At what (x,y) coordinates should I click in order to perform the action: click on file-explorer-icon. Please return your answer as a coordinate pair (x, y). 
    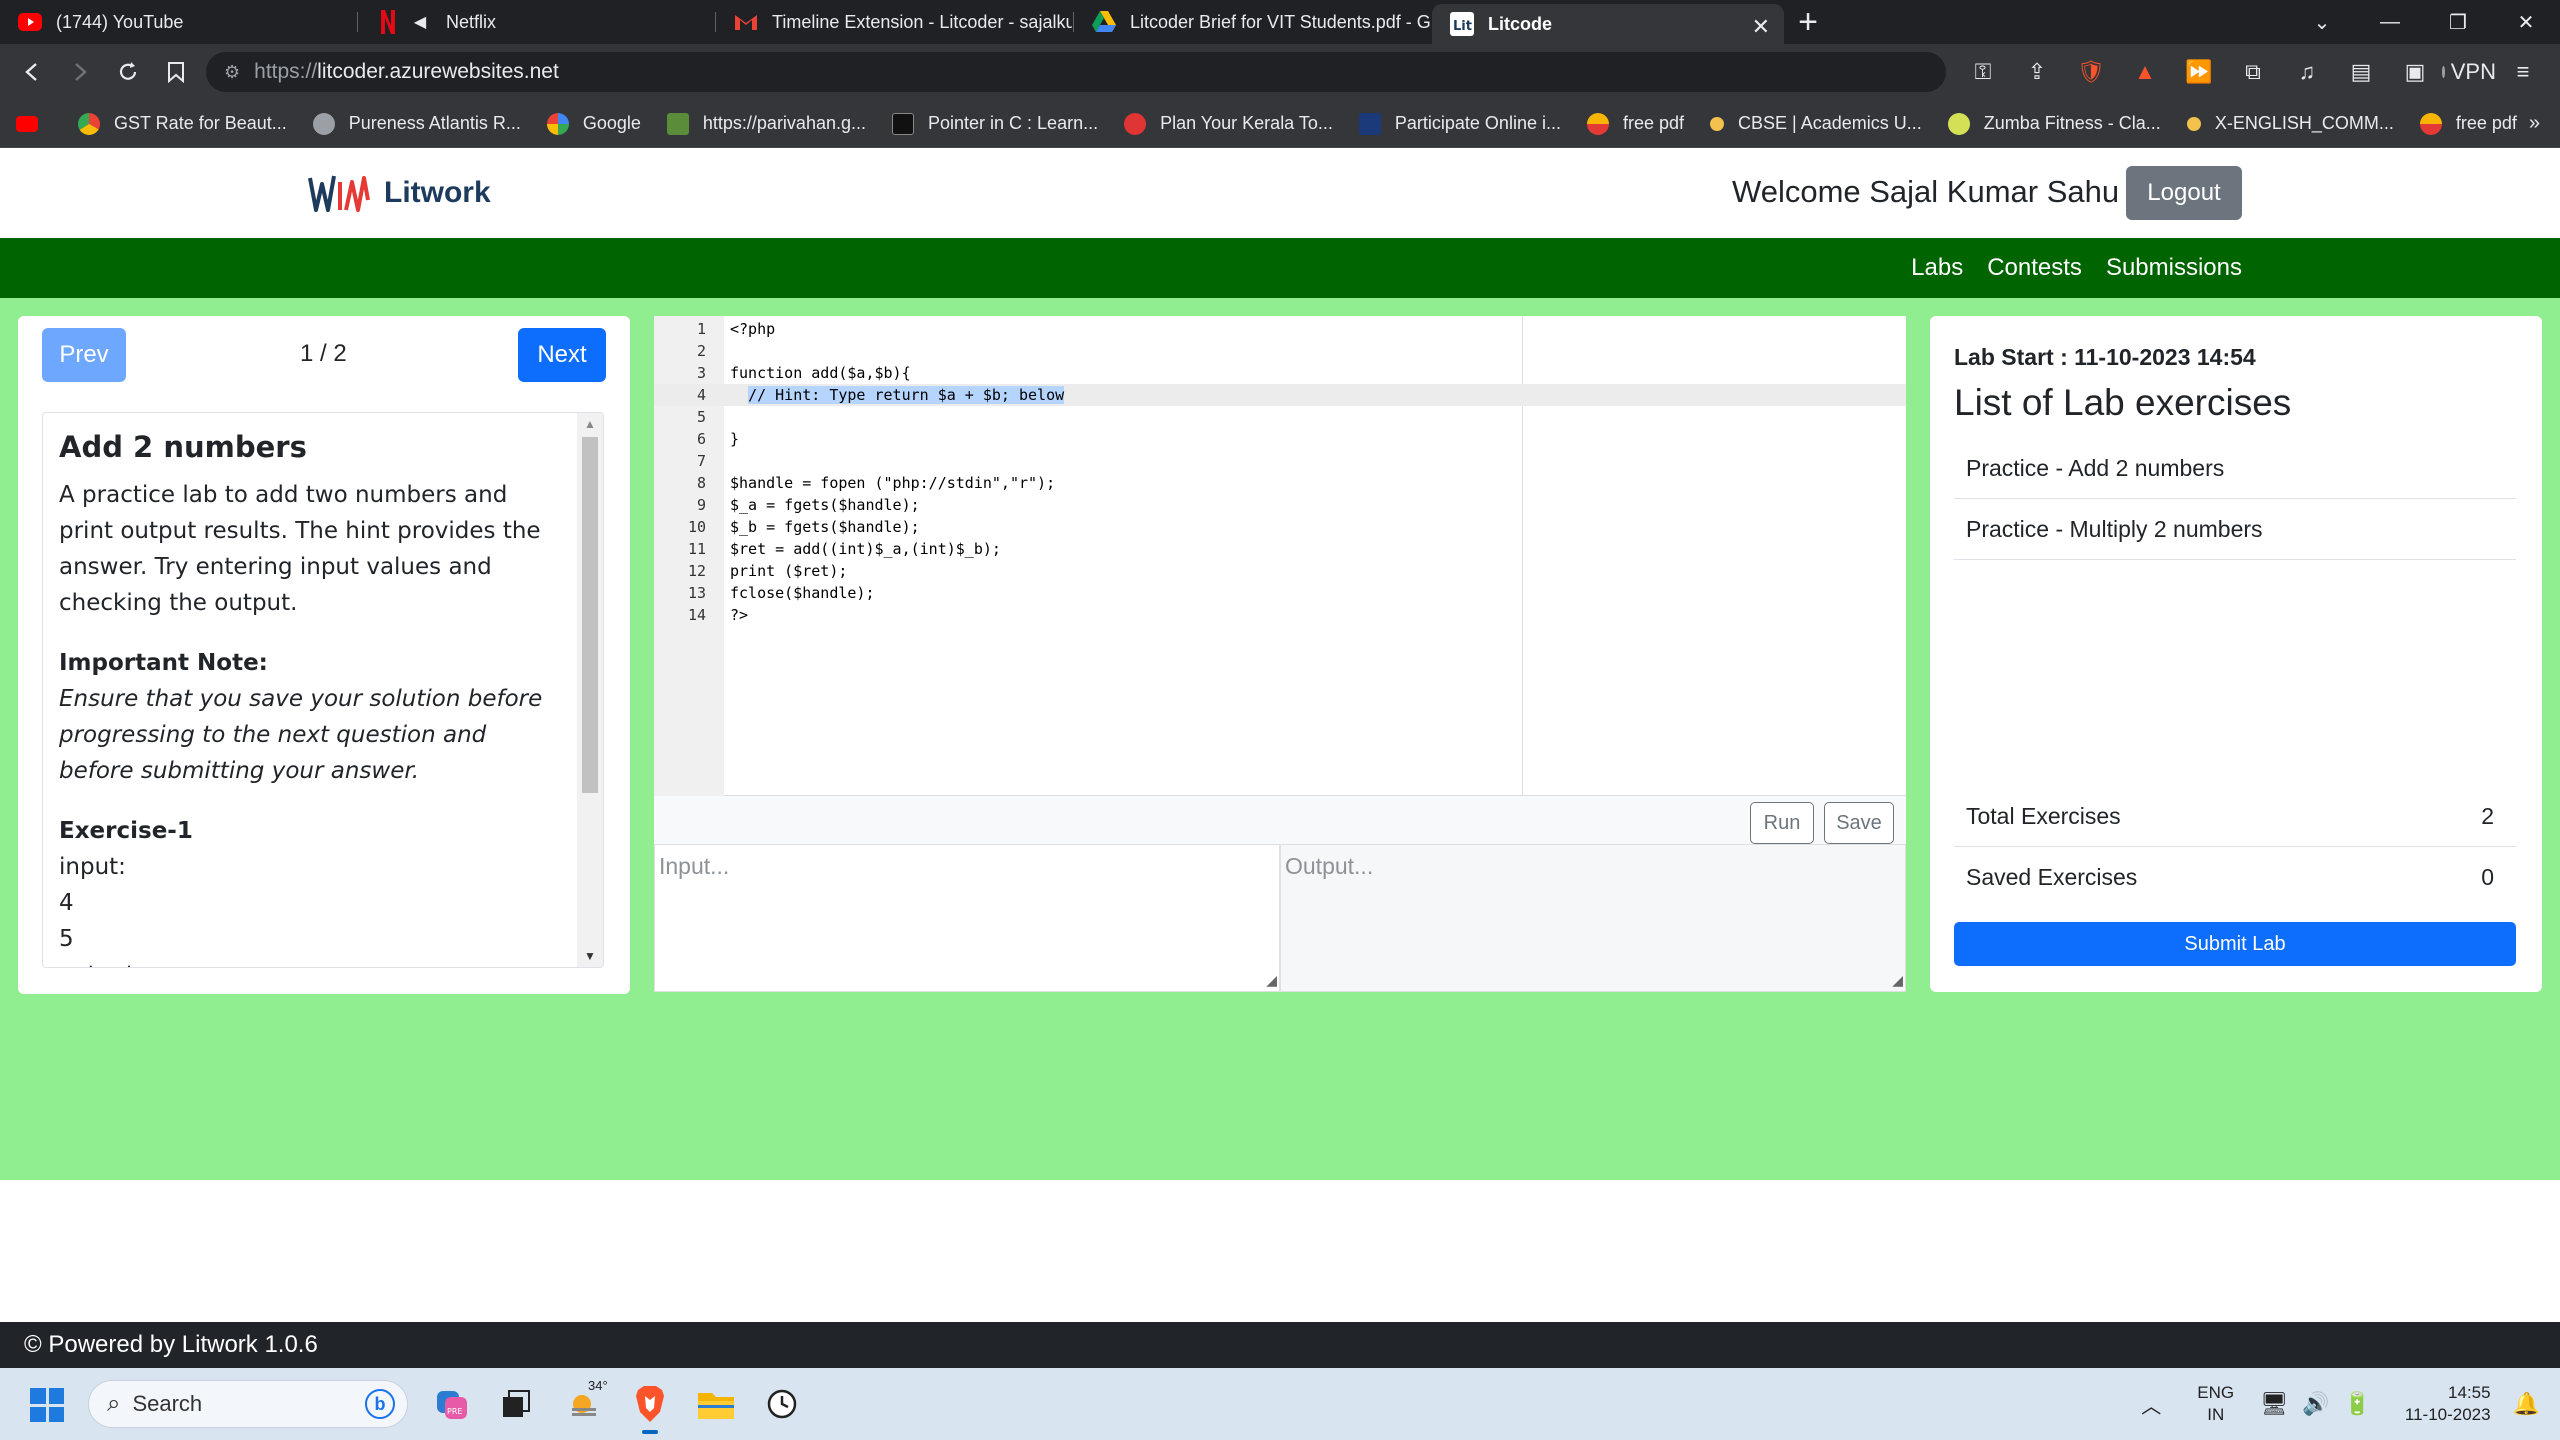
    Looking at the image, I should click on (716, 1404).